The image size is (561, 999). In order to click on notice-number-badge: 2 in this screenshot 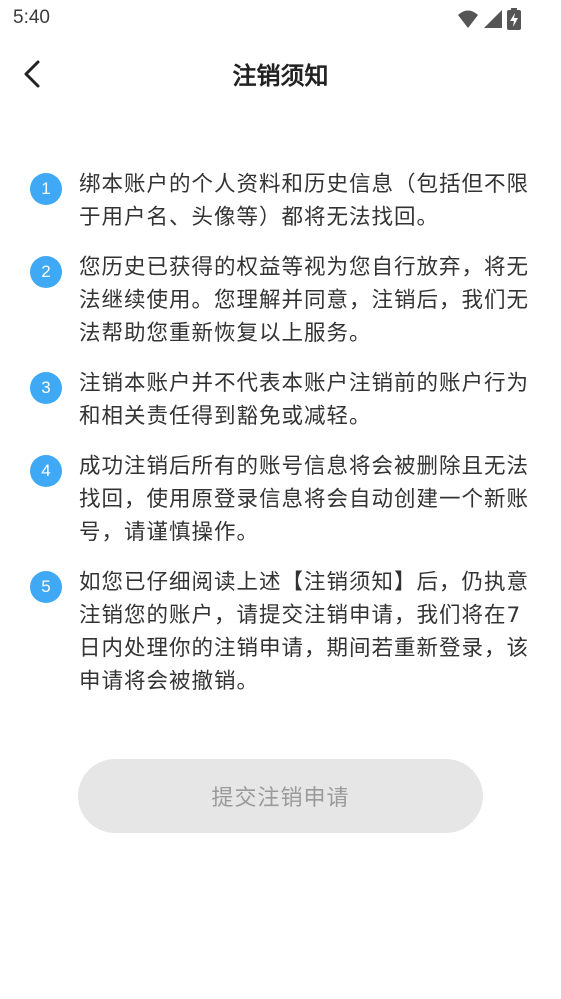, I will do `click(46, 272)`.